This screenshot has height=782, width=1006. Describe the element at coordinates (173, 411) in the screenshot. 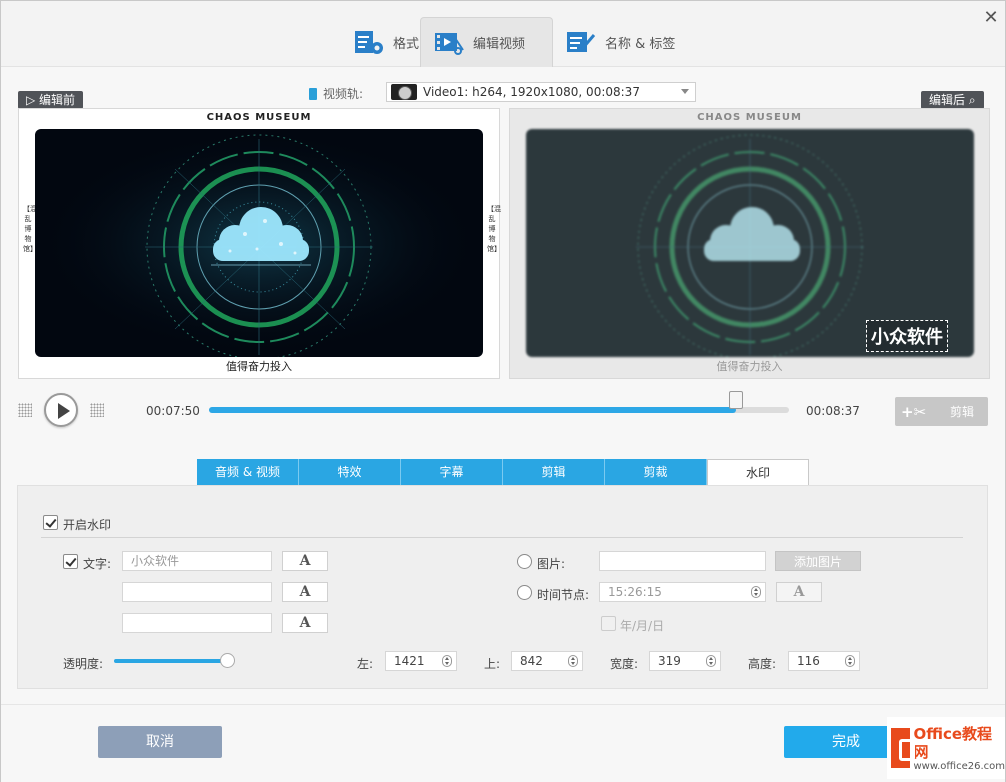

I see `current-time: 00:07:50` at that location.